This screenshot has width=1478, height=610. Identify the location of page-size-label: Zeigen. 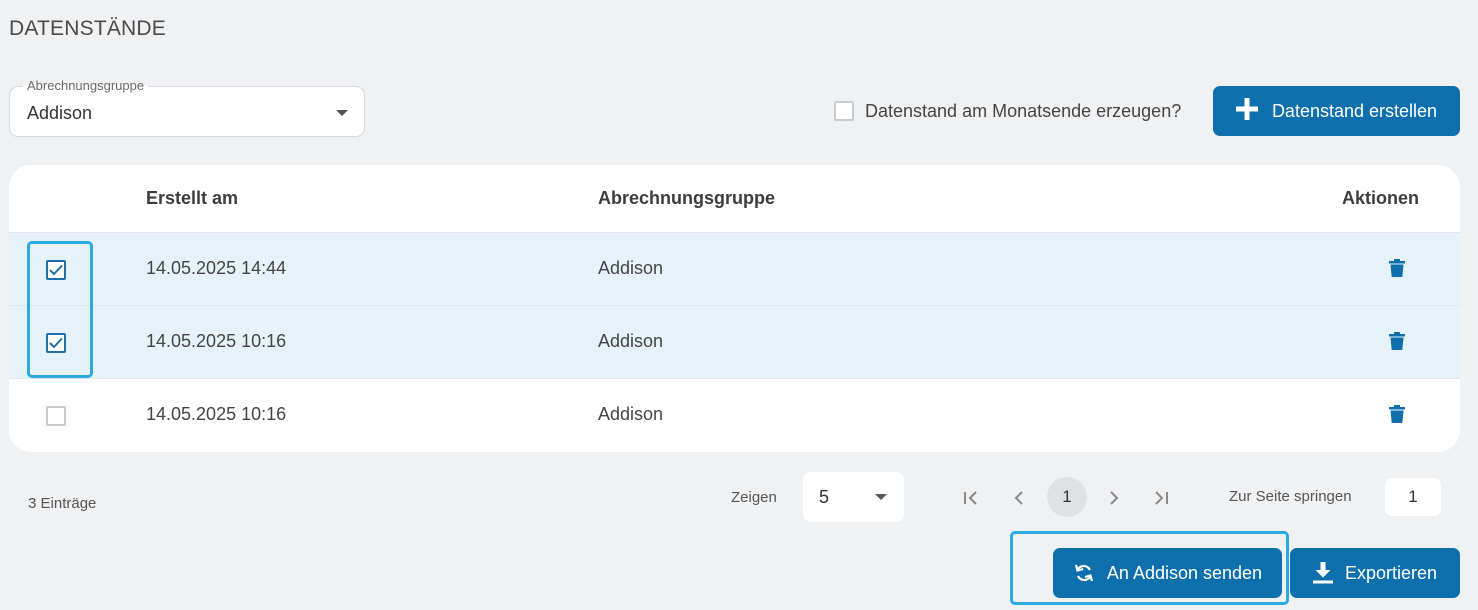
(754, 497).